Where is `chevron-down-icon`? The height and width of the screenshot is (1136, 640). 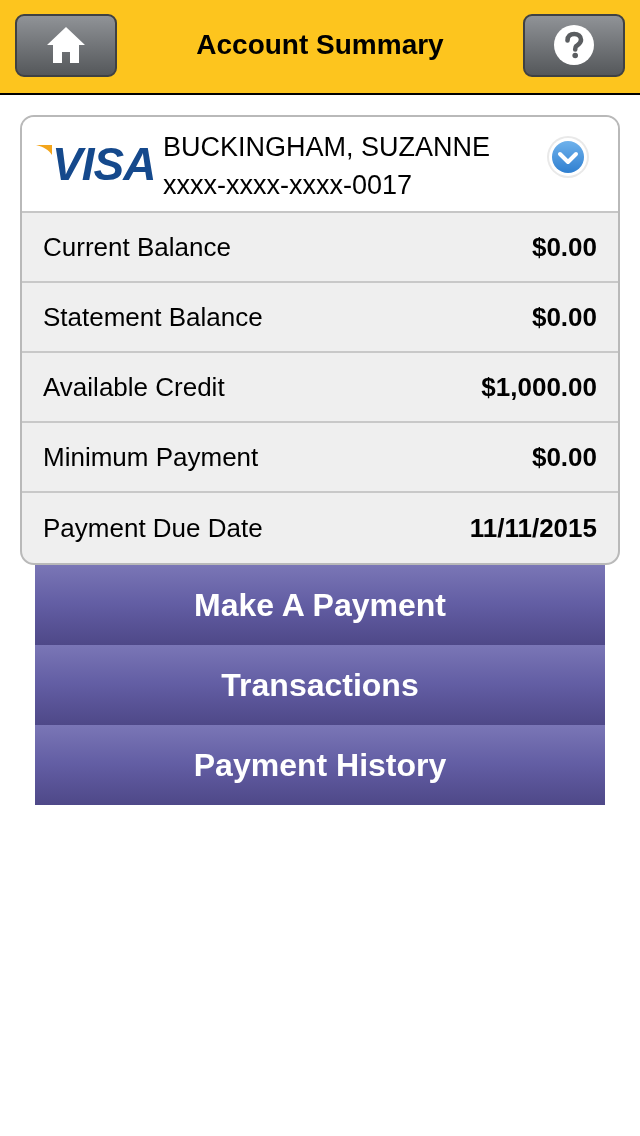
chevron-down-icon is located at coordinates (568, 157).